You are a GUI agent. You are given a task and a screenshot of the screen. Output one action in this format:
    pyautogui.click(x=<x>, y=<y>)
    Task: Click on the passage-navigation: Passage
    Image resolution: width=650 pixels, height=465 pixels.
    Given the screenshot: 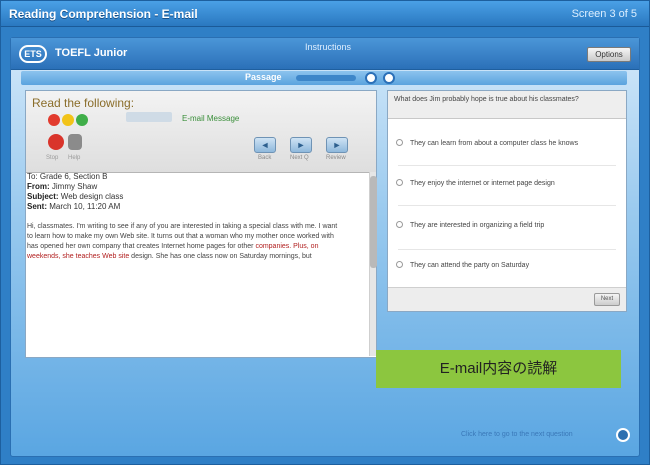 What is the action you would take?
    pyautogui.click(x=324, y=78)
    